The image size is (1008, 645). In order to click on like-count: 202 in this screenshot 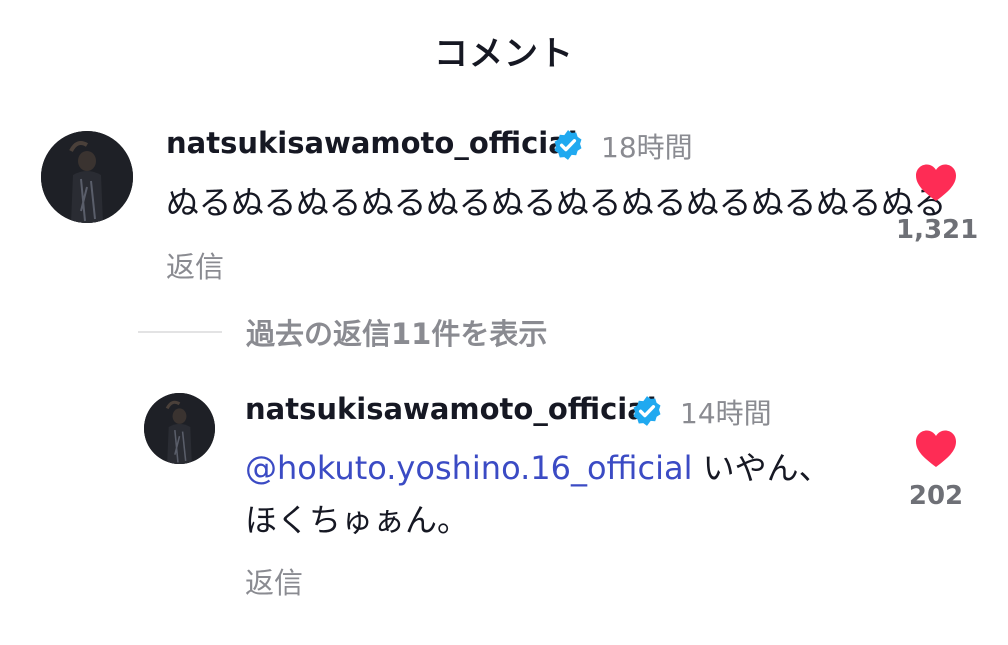, I will do `click(936, 496)`.